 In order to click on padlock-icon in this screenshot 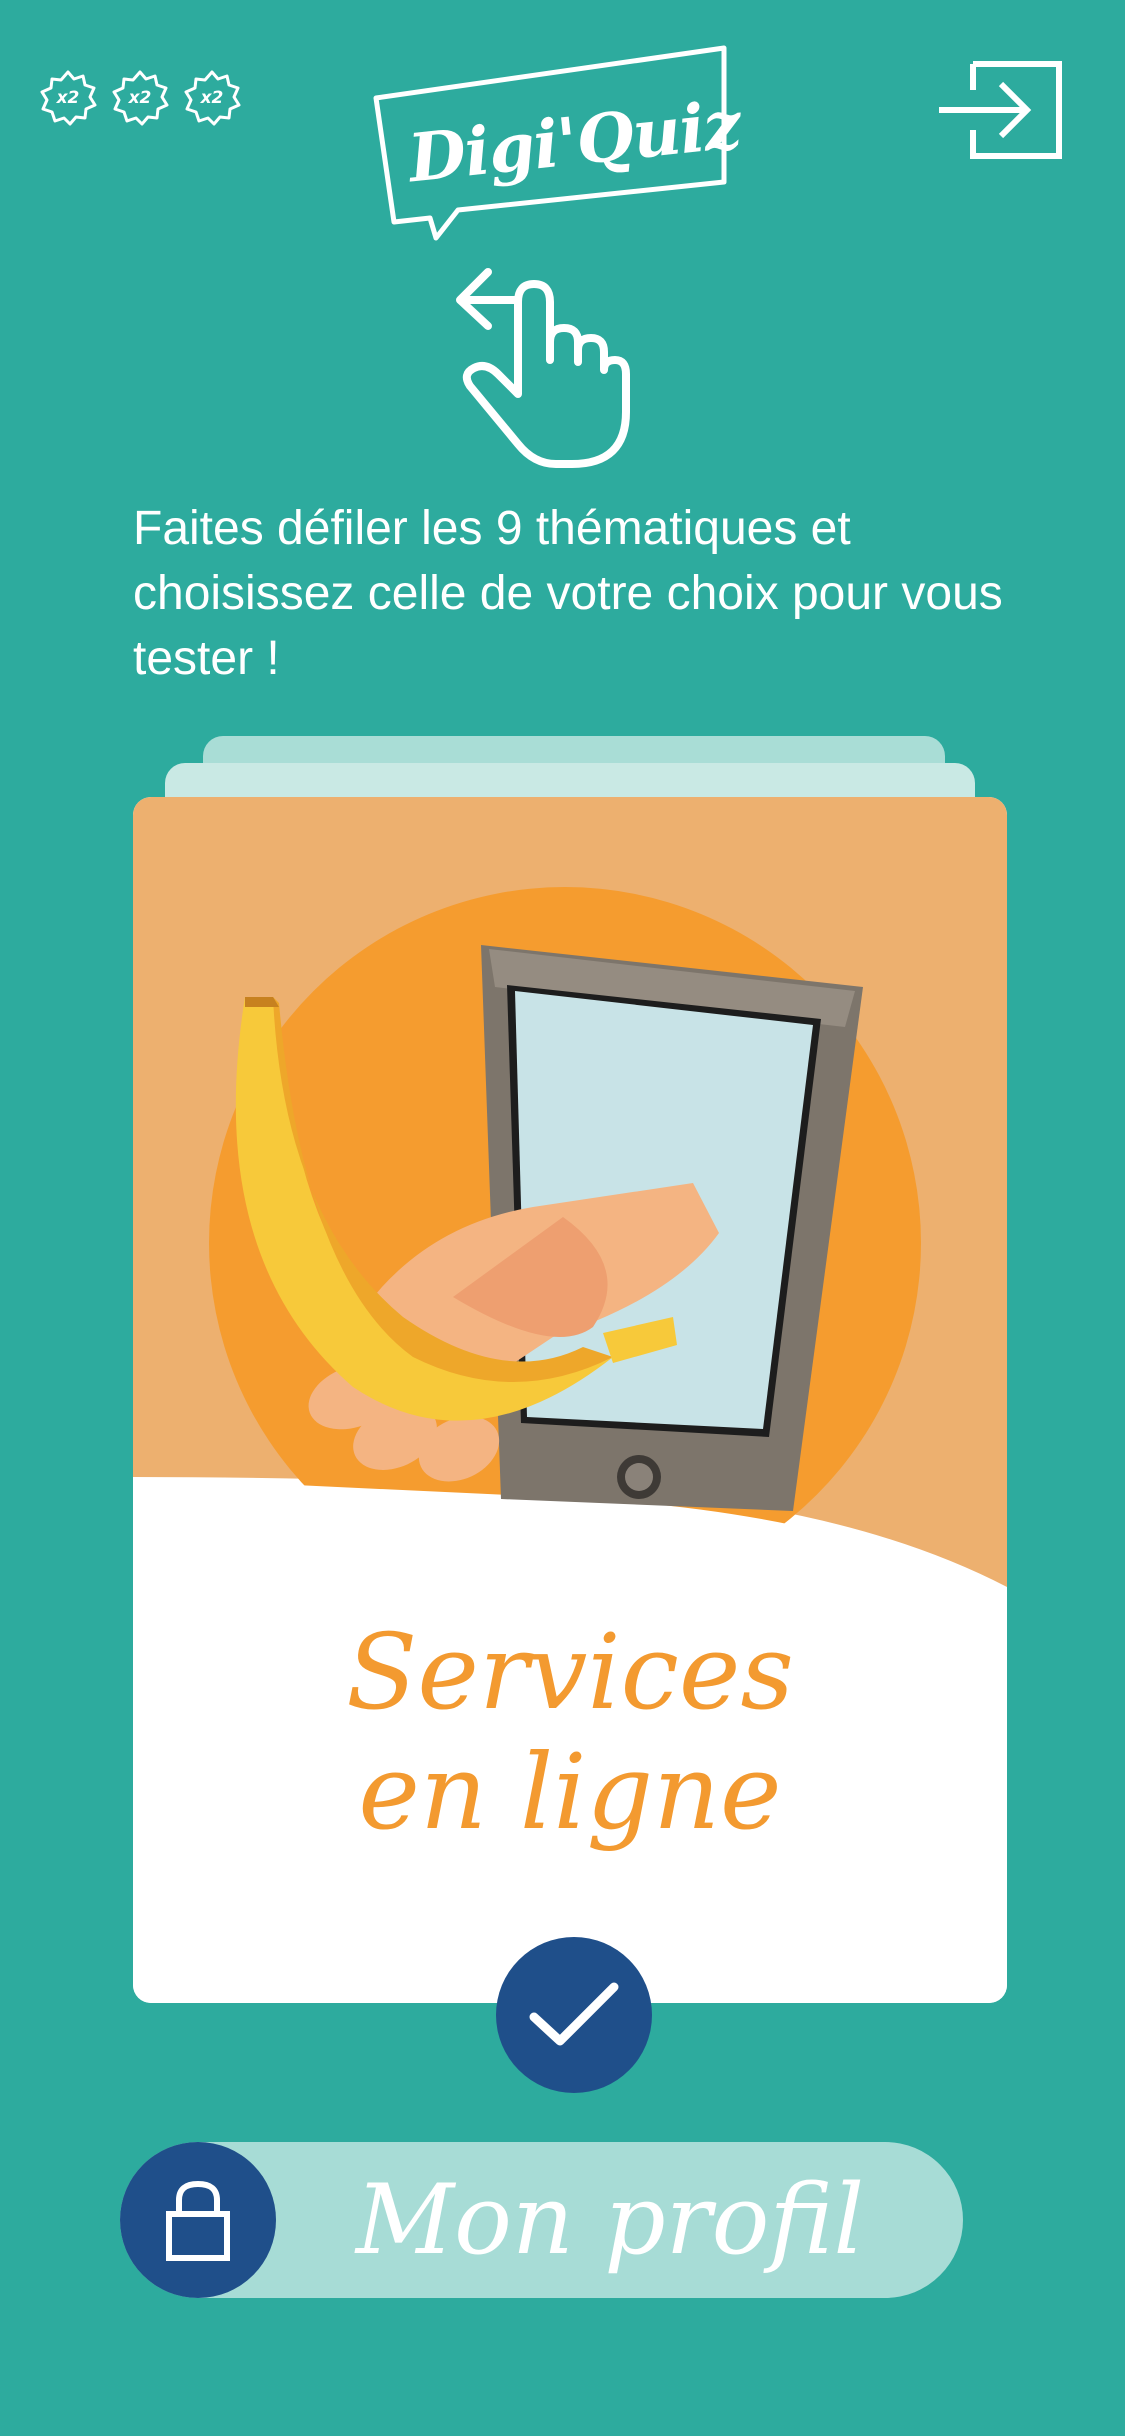, I will do `click(198, 2220)`.